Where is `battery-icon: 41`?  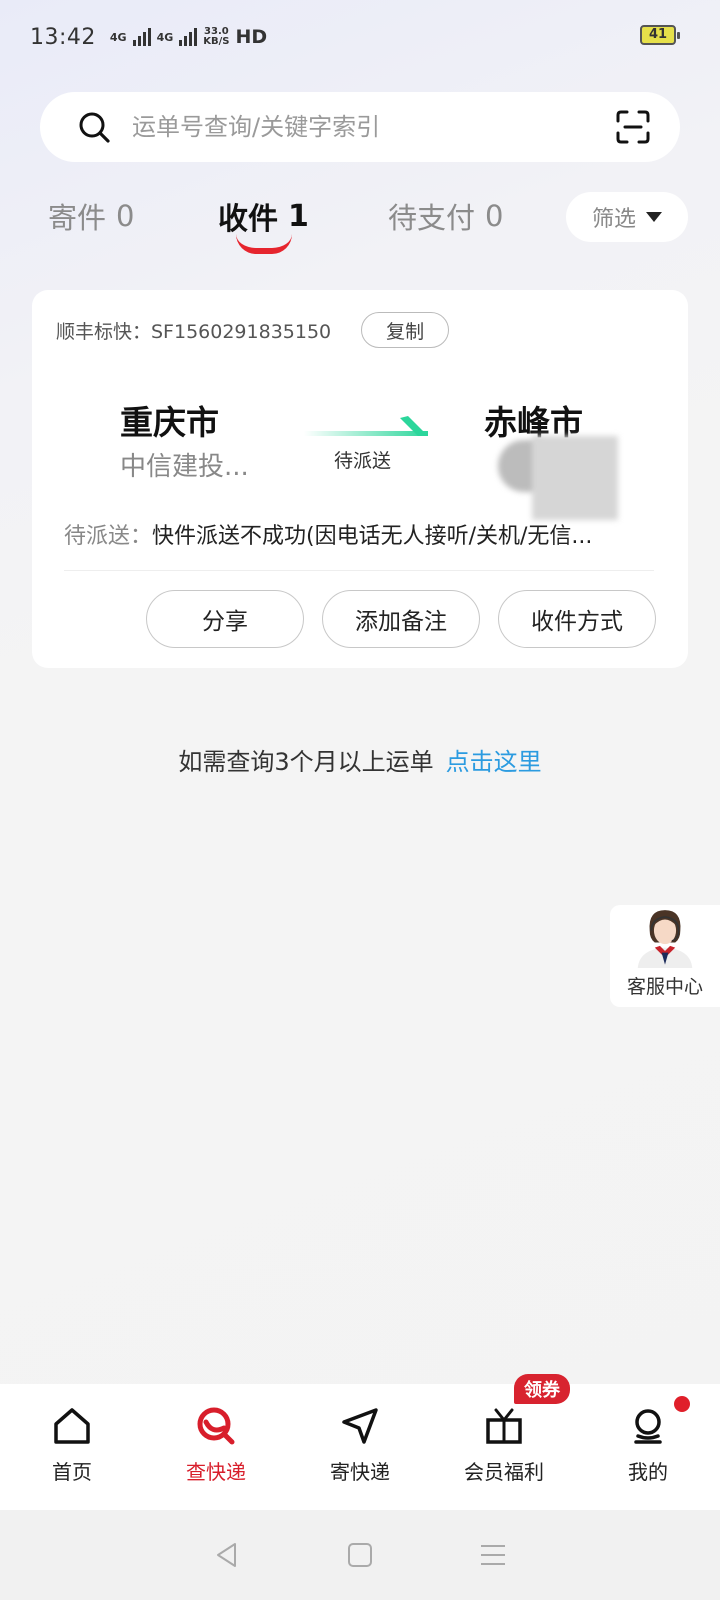 battery-icon: 41 is located at coordinates (660, 35).